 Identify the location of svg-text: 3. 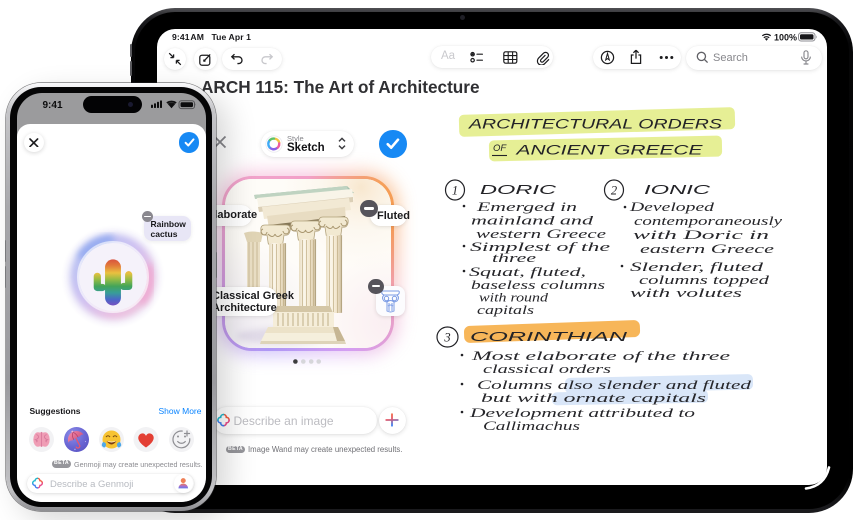
(446, 338).